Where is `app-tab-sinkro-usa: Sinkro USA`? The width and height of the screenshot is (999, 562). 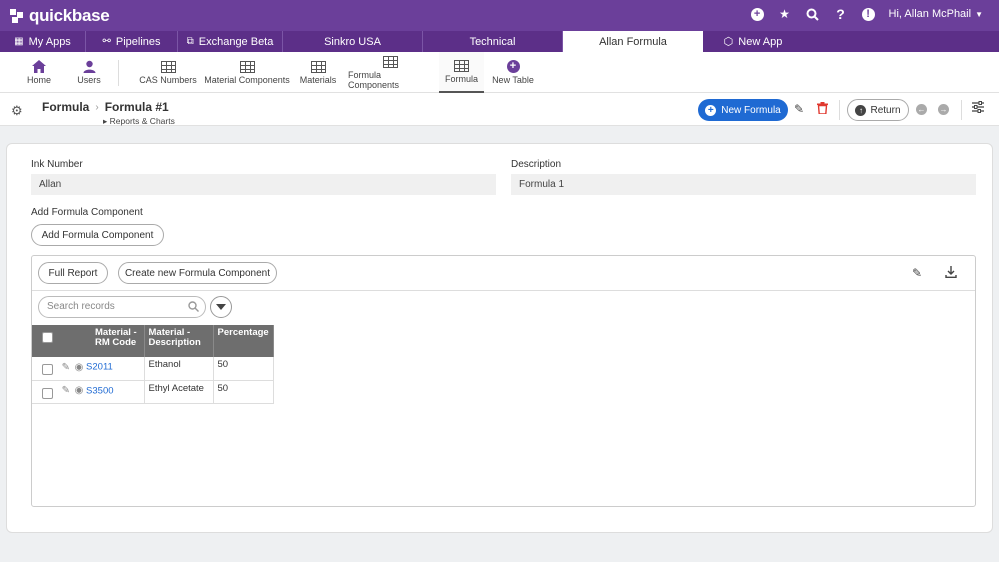
app-tab-sinkro-usa: Sinkro USA is located at coordinates (353, 41).